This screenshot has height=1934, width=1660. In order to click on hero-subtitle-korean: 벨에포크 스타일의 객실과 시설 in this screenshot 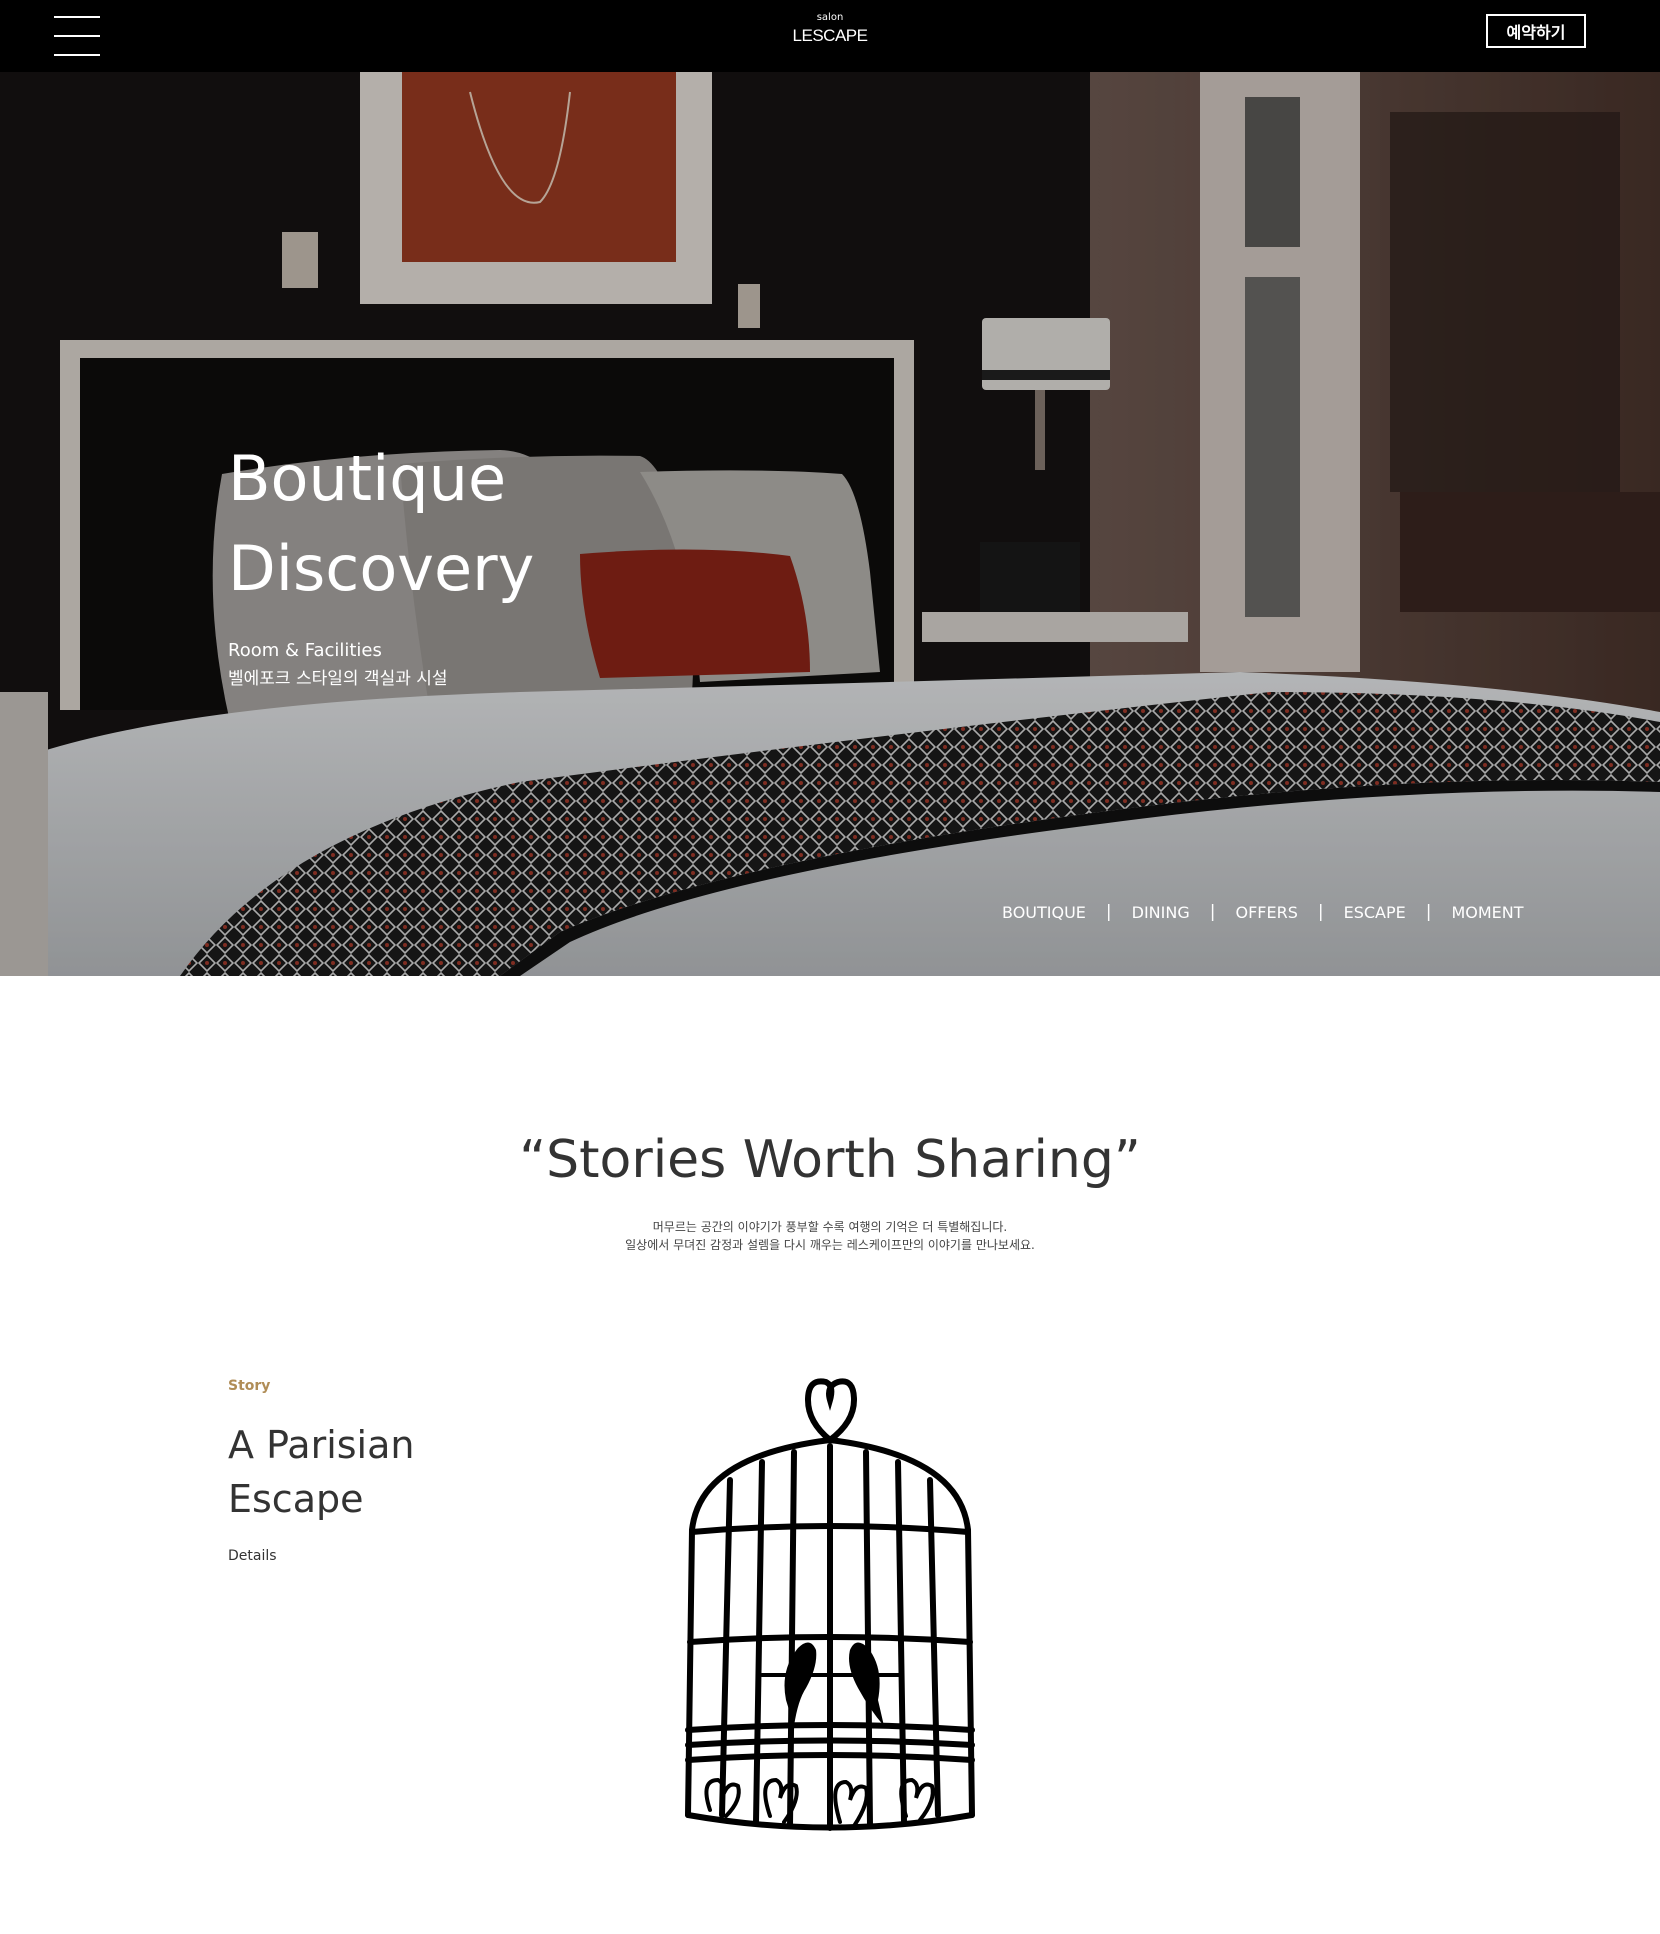, I will do `click(338, 679)`.